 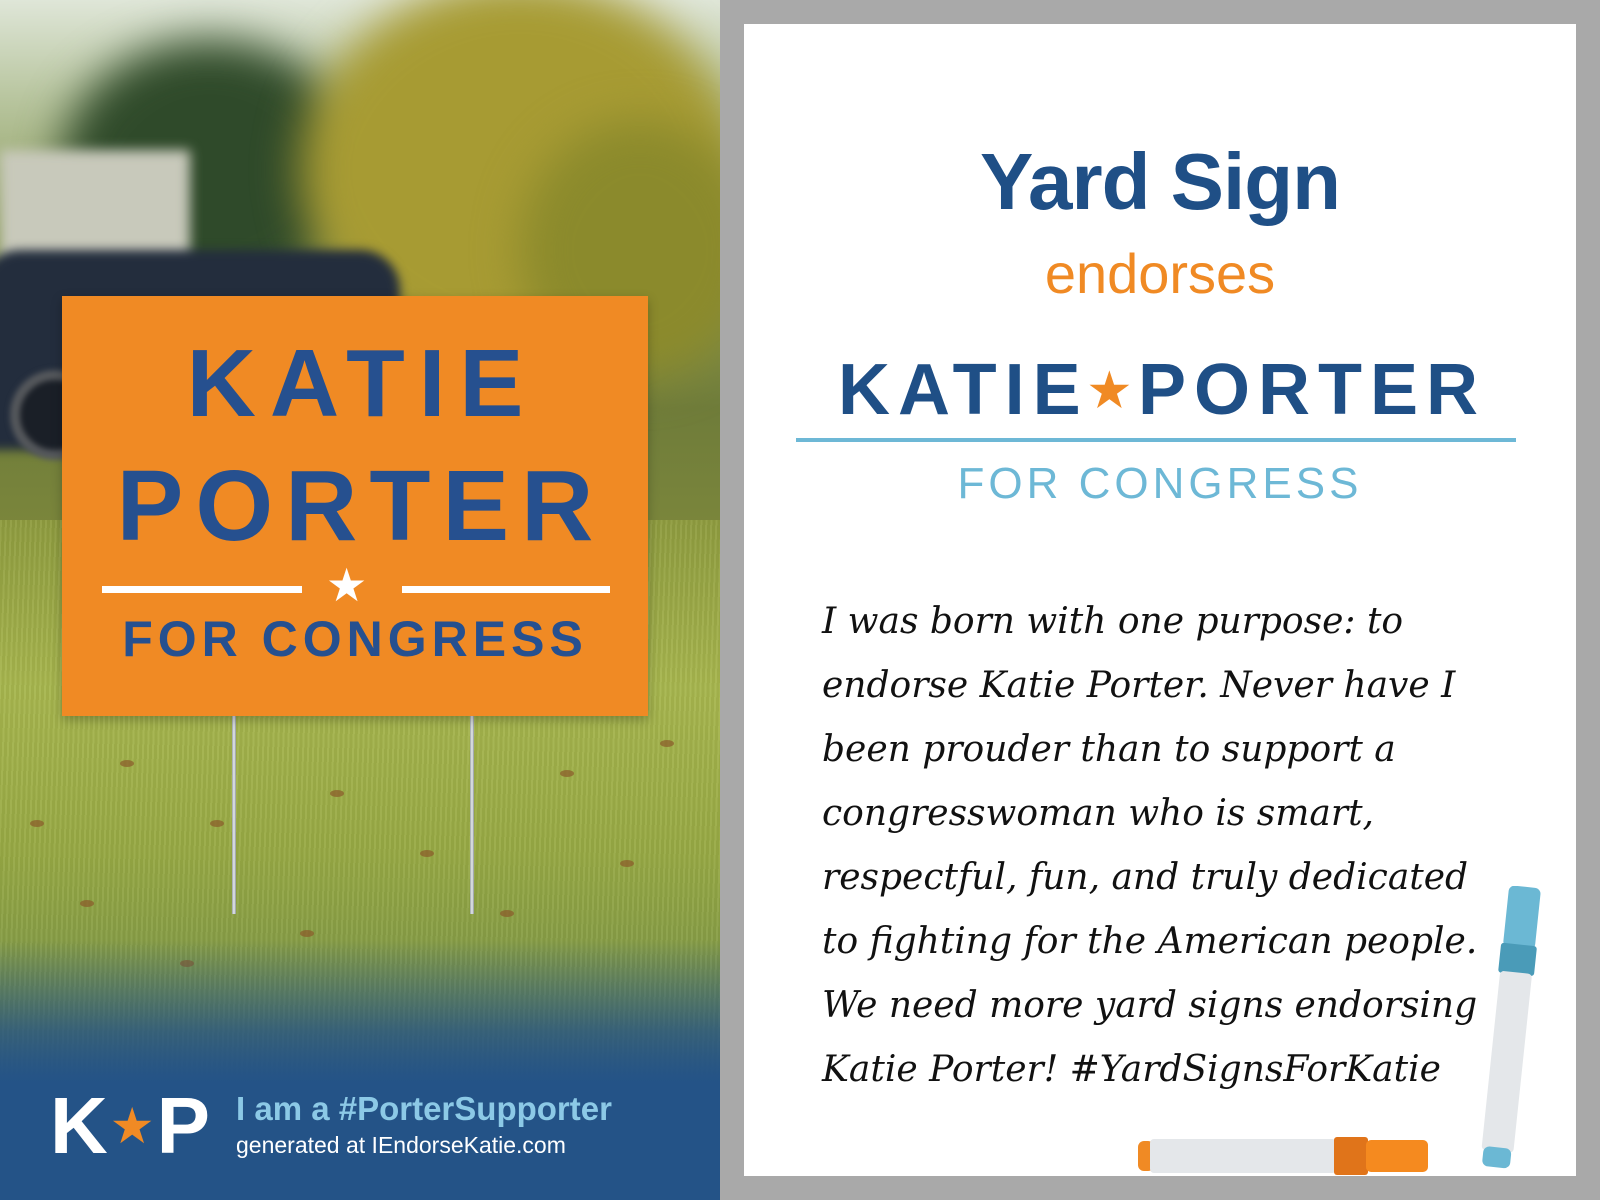 I want to click on logo-letter-k: K, so click(x=79, y=1125).